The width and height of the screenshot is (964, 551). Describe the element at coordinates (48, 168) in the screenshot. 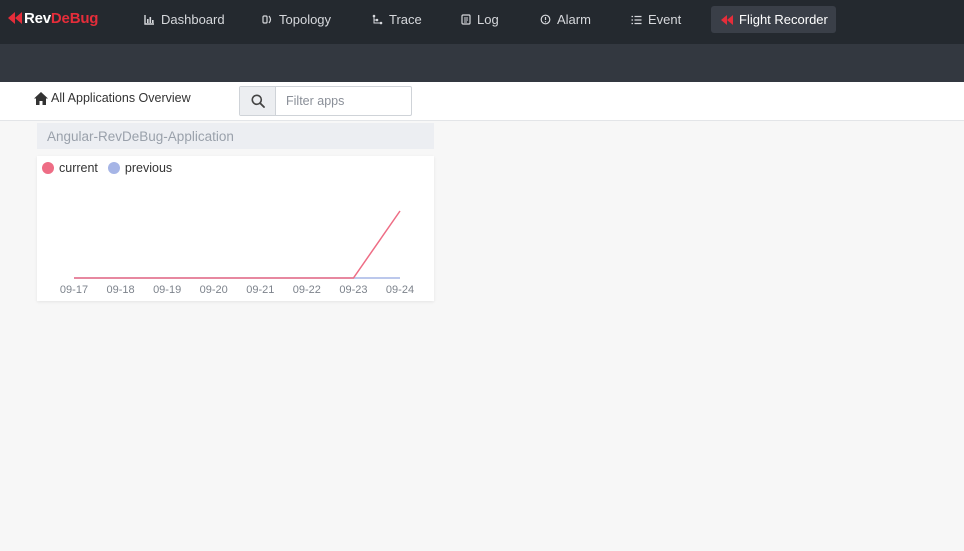

I see `legend-dot-current` at that location.